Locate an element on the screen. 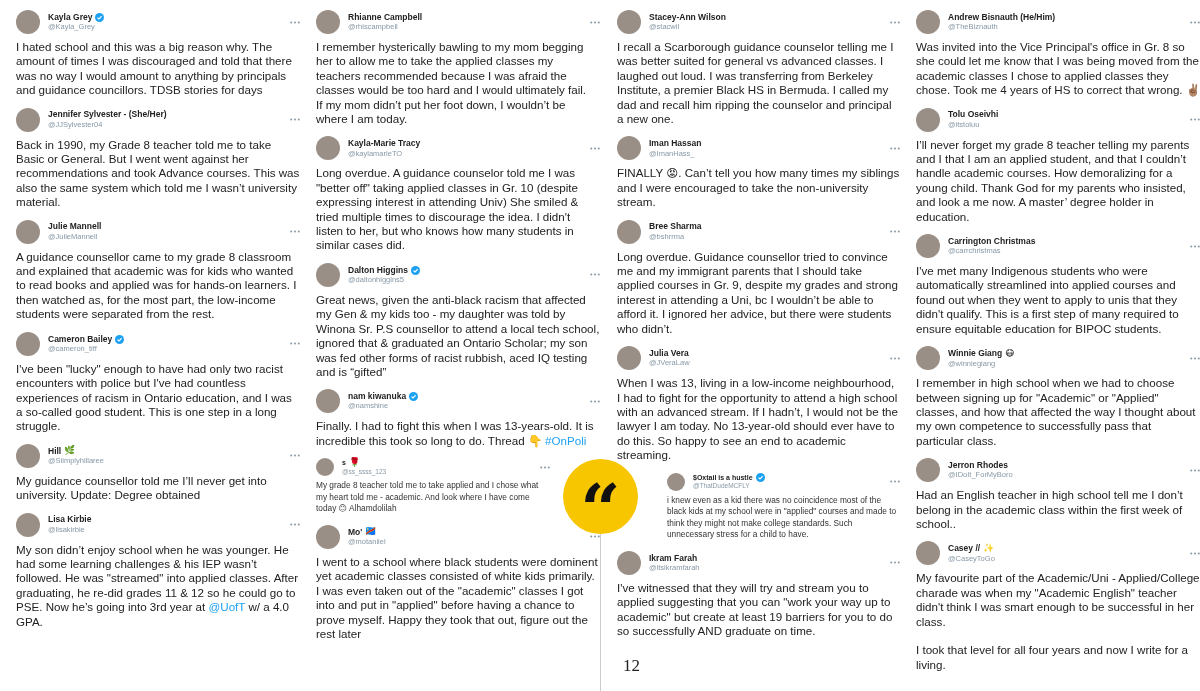 This screenshot has width=1200, height=691. tweet-text: I went to a school where black students were dominent yet academic classes consisted of white kids primarily. I was even taken out of the "academic" classes I got into and put in "applied" before having a chance to prove myself. Happy they took that out, figure out the rest later is located at coordinates (457, 598).